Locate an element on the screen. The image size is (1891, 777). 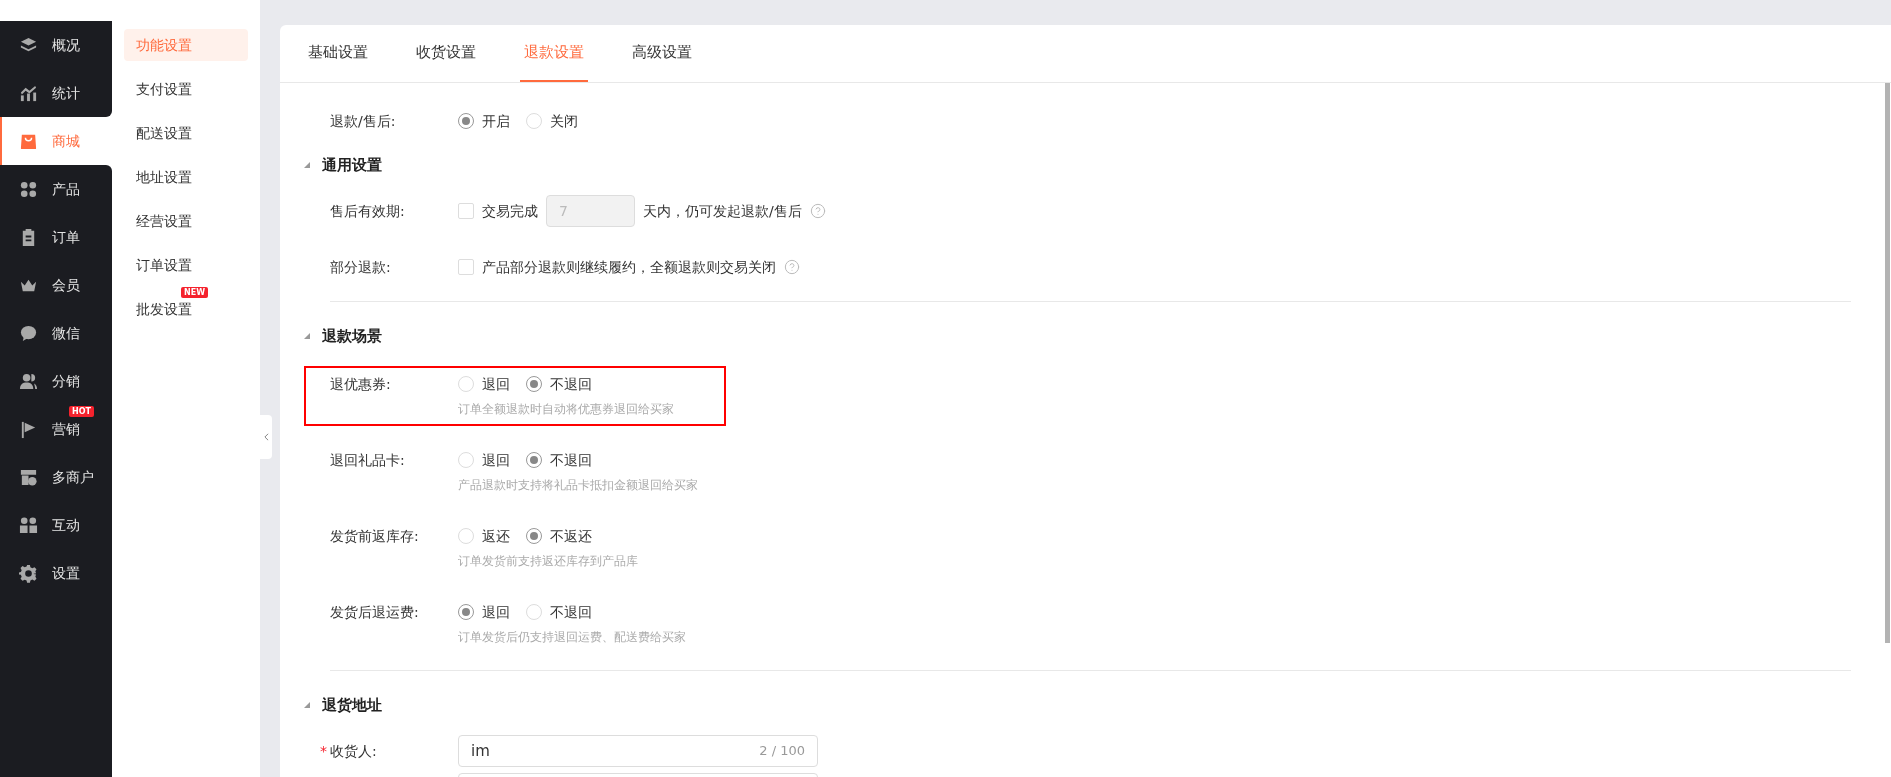
field-label: 收货人: is located at coordinates (353, 751).